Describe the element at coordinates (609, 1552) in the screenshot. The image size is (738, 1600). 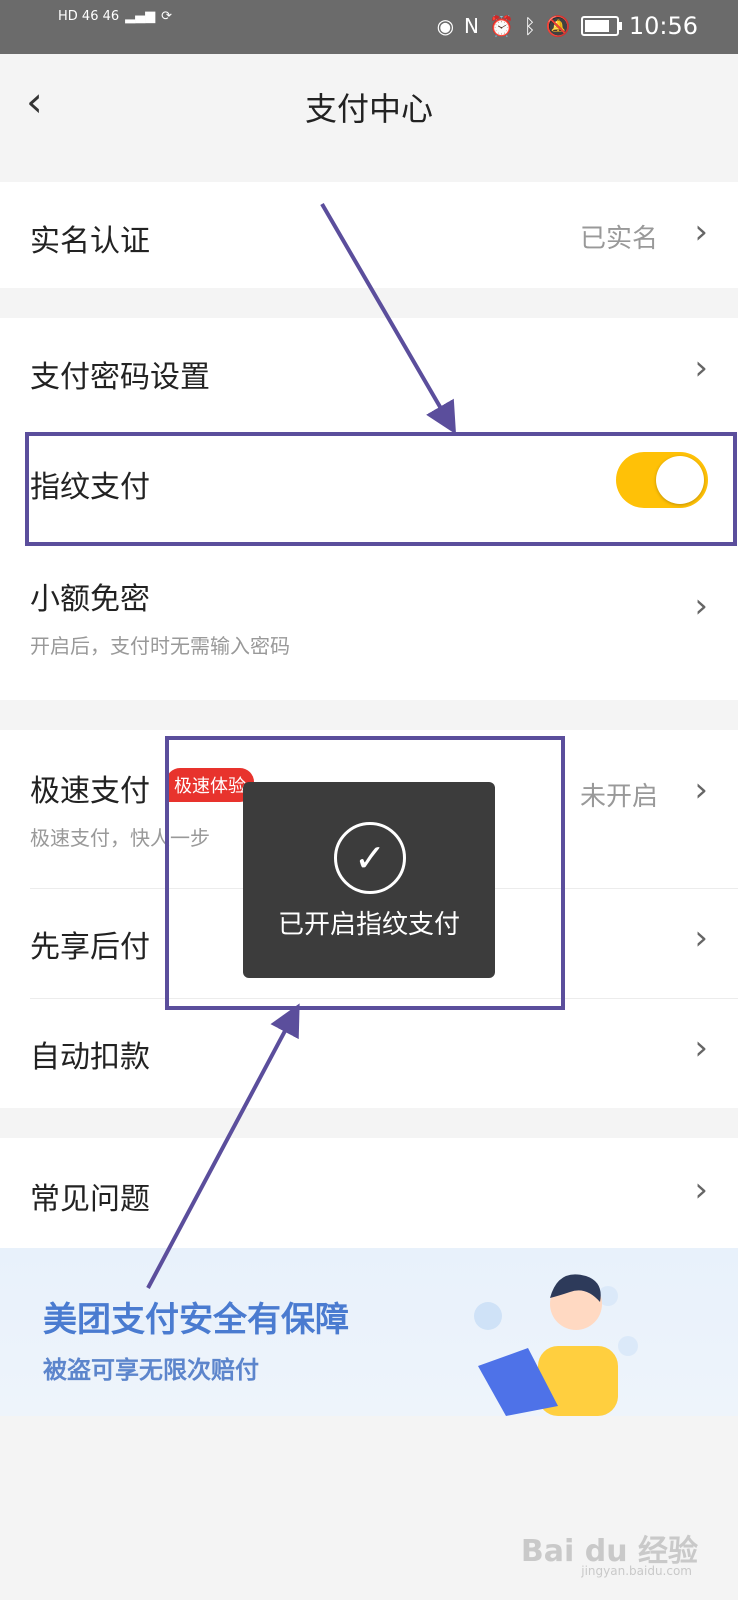
I see `baidu-watermark-logo: Bai du 经验 jingyan.baidu.com` at that location.